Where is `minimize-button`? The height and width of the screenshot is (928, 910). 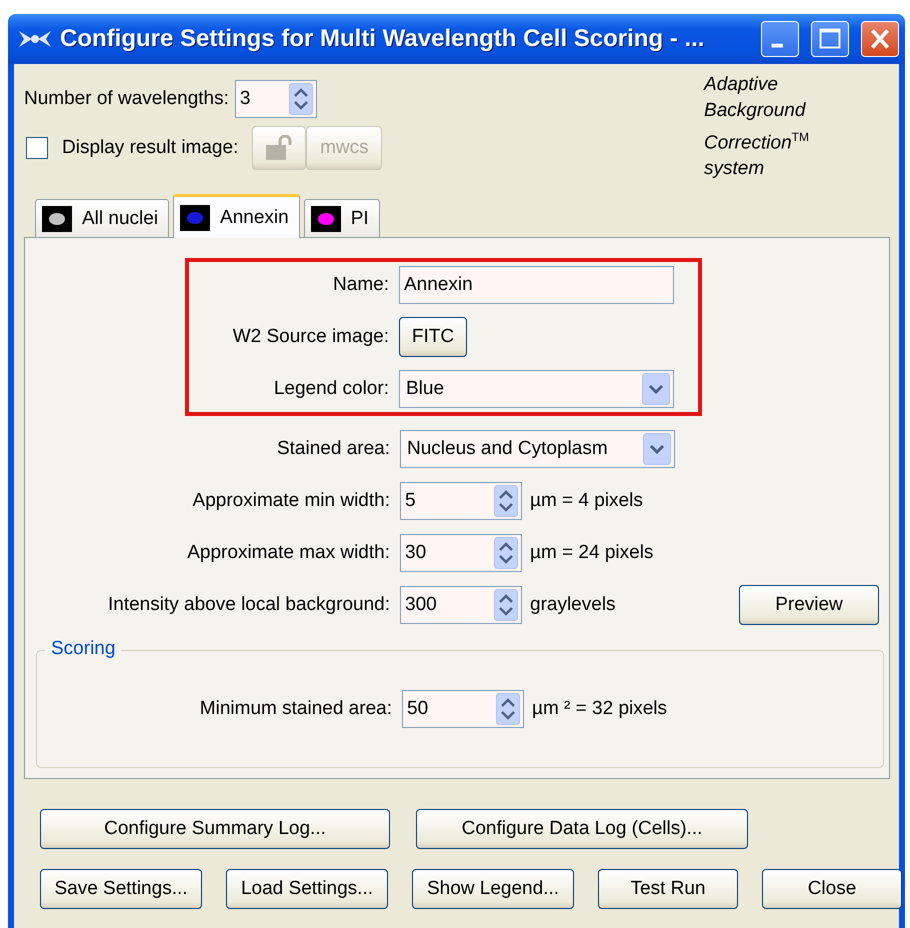
minimize-button is located at coordinates (780, 39).